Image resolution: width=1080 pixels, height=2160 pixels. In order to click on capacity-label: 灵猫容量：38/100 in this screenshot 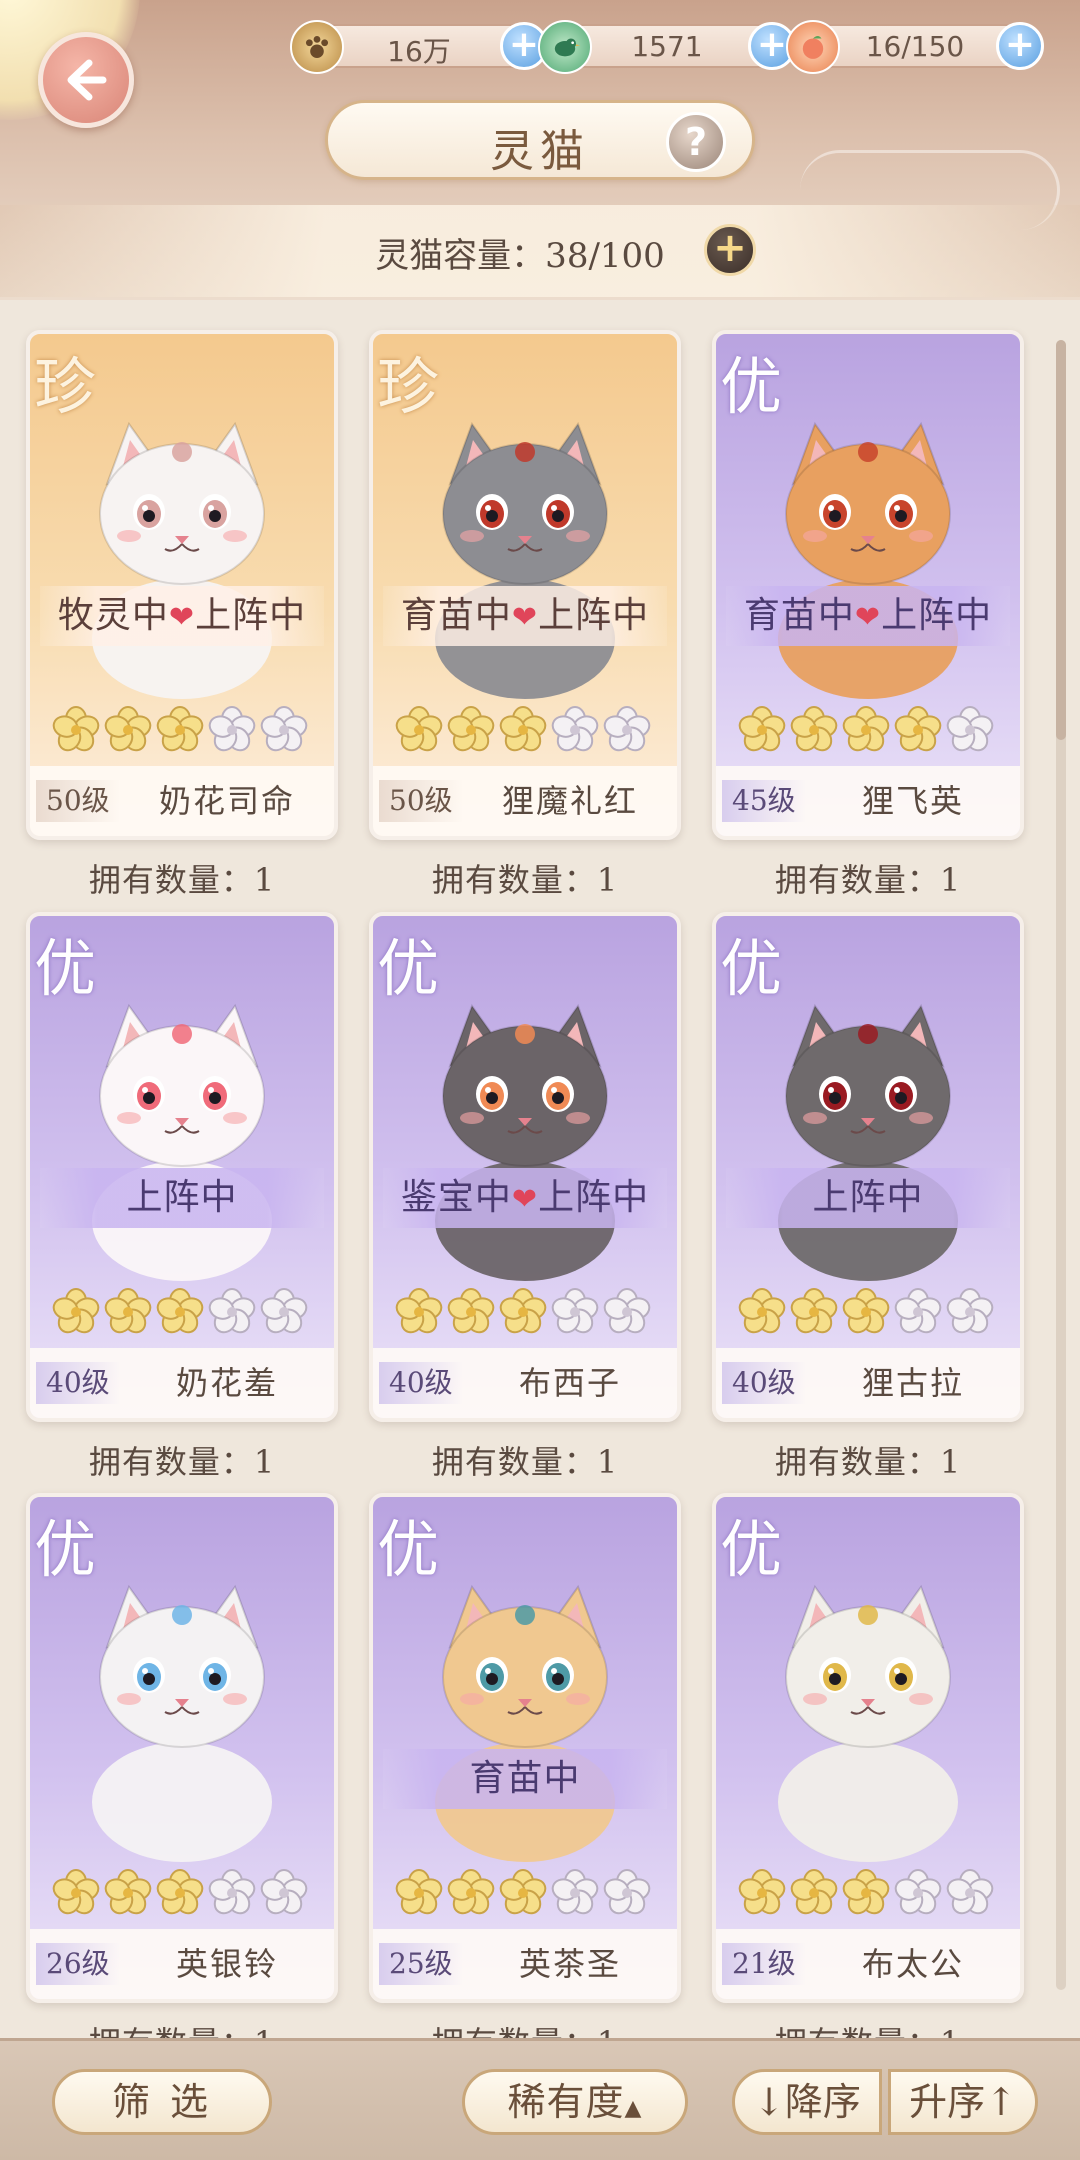, I will do `click(520, 256)`.